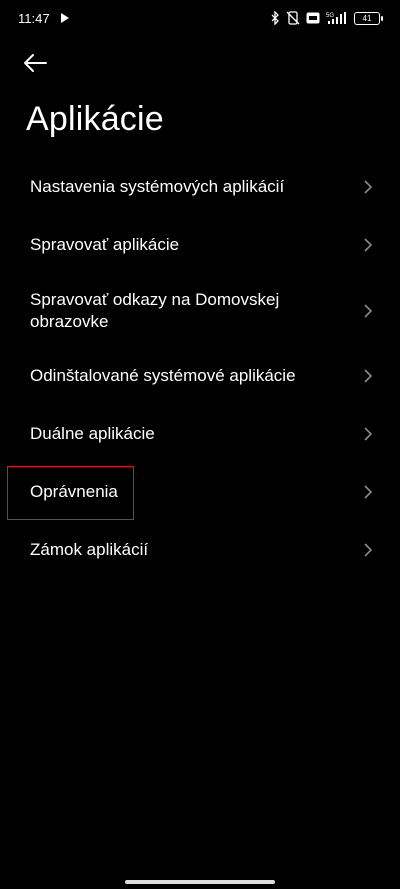  What do you see at coordinates (200, 550) in the screenshot?
I see `list-item-app-lock: Zámok aplikácií` at bounding box center [200, 550].